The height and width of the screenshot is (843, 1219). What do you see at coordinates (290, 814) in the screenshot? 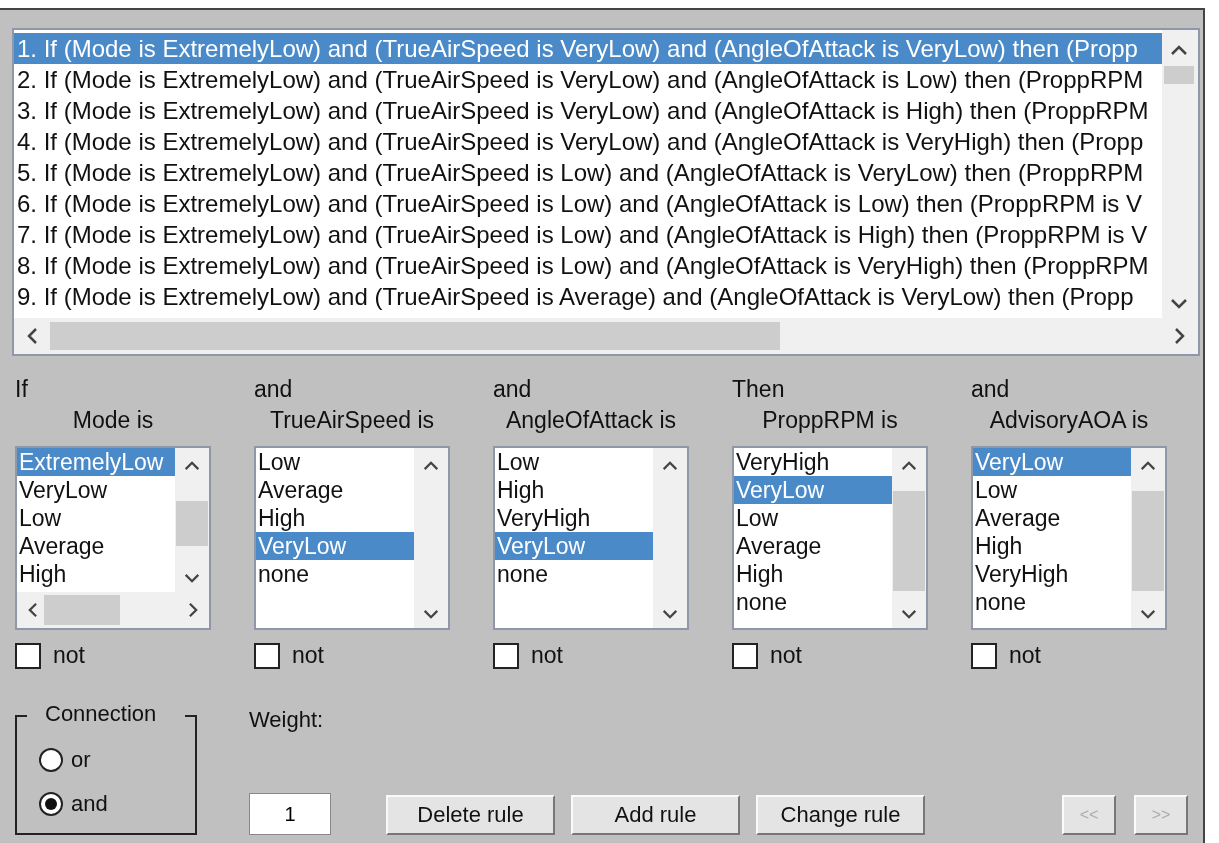
I see `weight-field: 1` at bounding box center [290, 814].